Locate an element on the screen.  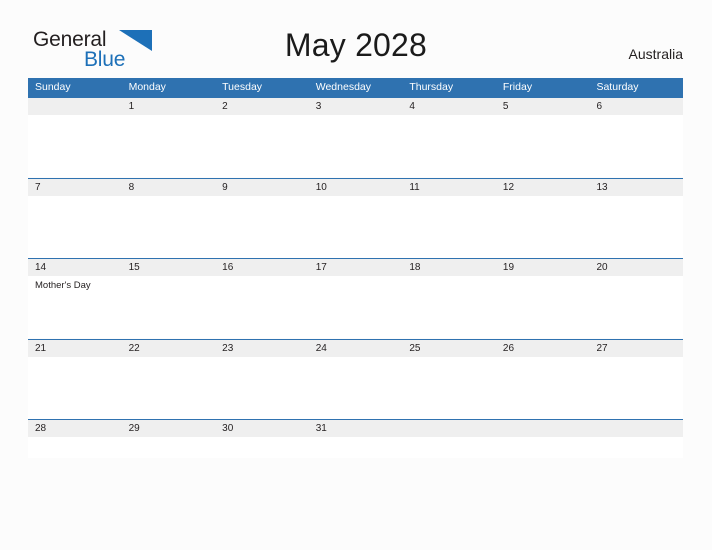
date-number-12: 12 is located at coordinates (543, 187).